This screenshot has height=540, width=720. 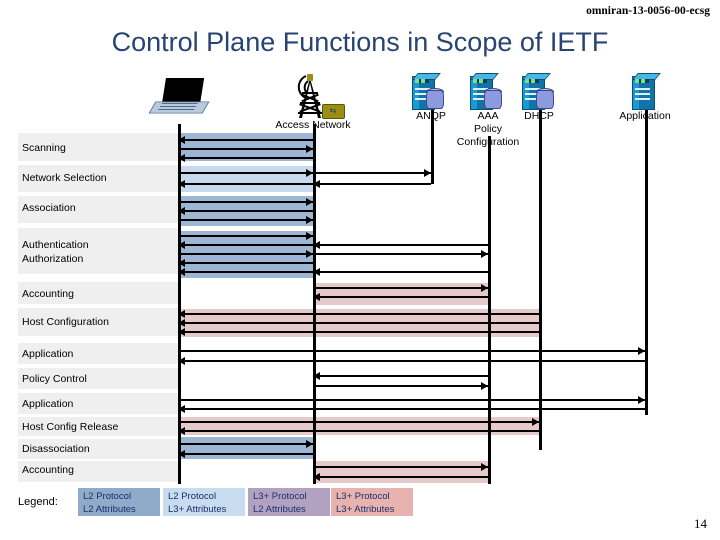 I want to click on gateway-icon: ⇆, so click(x=333, y=111).